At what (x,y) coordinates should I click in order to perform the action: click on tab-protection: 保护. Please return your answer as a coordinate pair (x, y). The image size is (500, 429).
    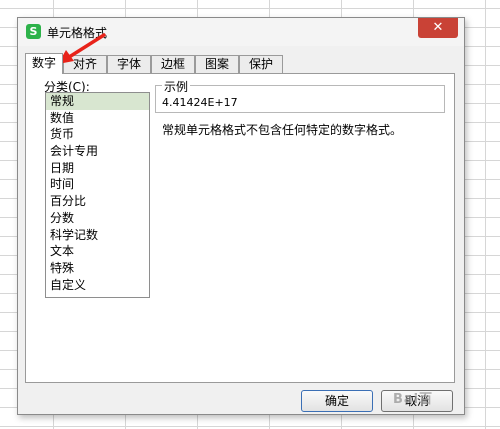
    Looking at the image, I should click on (261, 64).